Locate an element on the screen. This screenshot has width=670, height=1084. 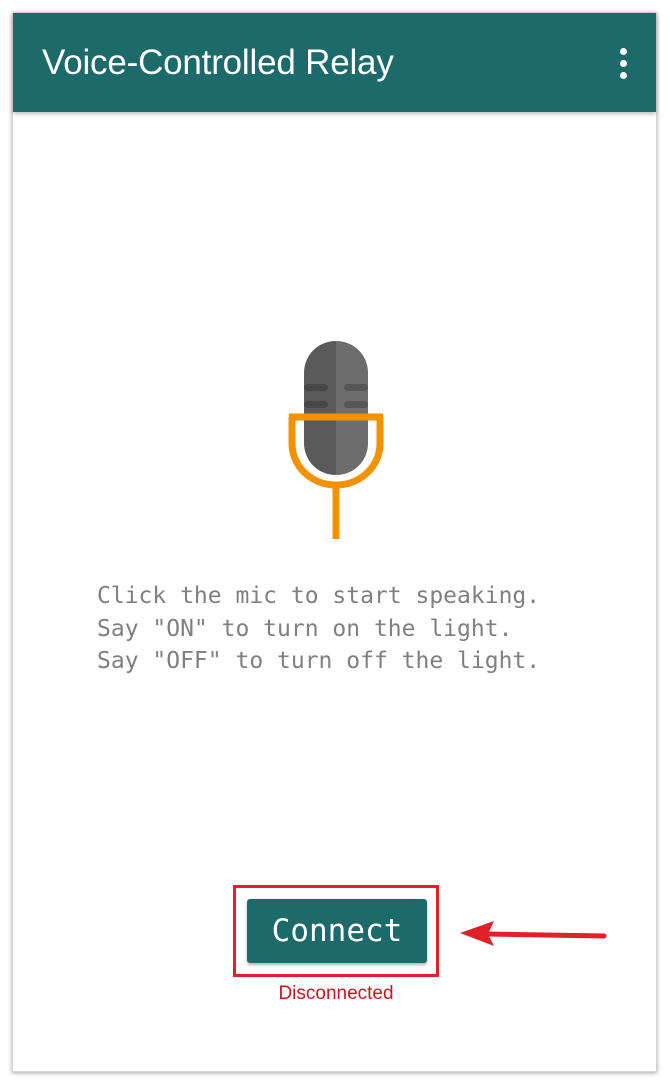
app-bar: Voice-Controlled Relay is located at coordinates (334, 62).